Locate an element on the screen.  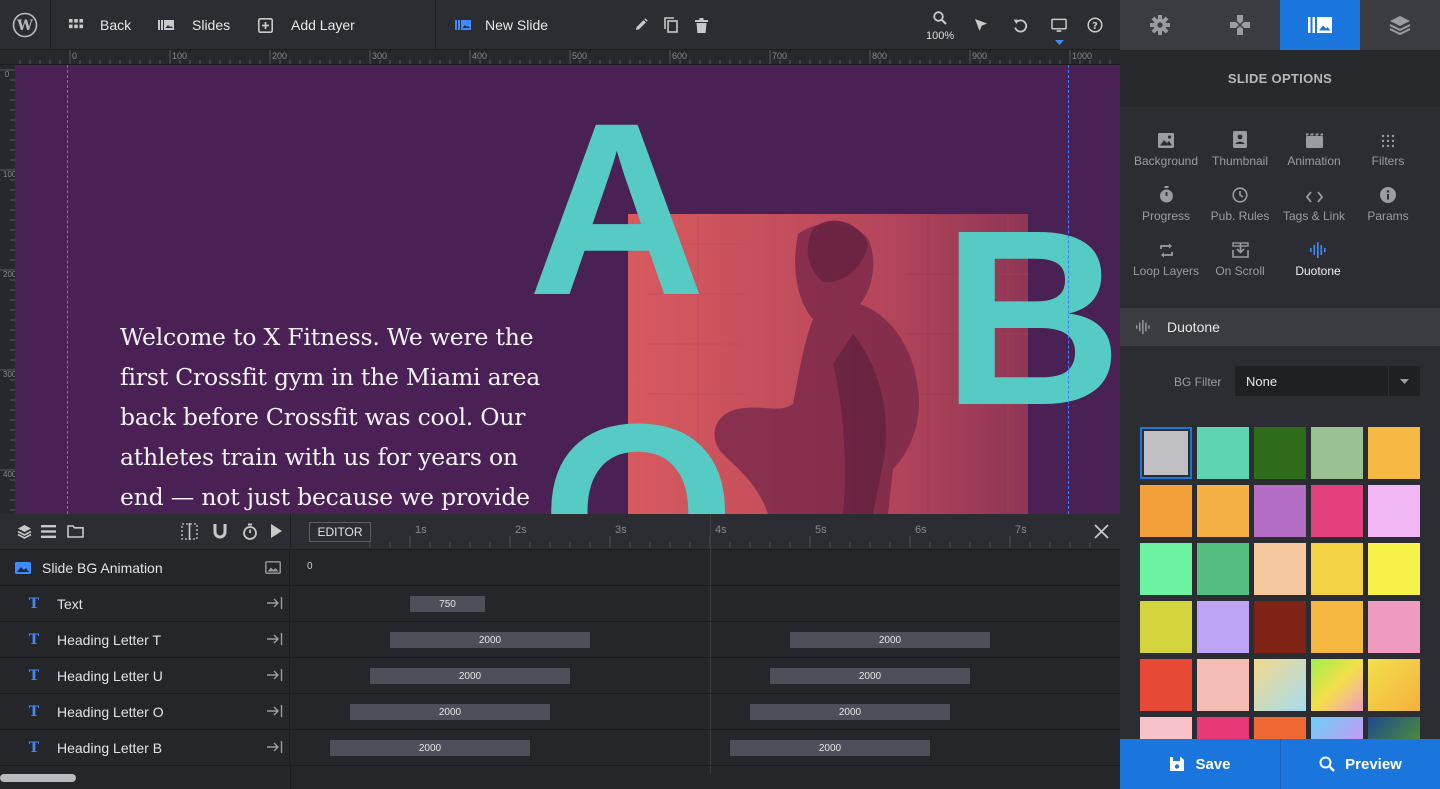
save-button: Save is located at coordinates (1200, 764).